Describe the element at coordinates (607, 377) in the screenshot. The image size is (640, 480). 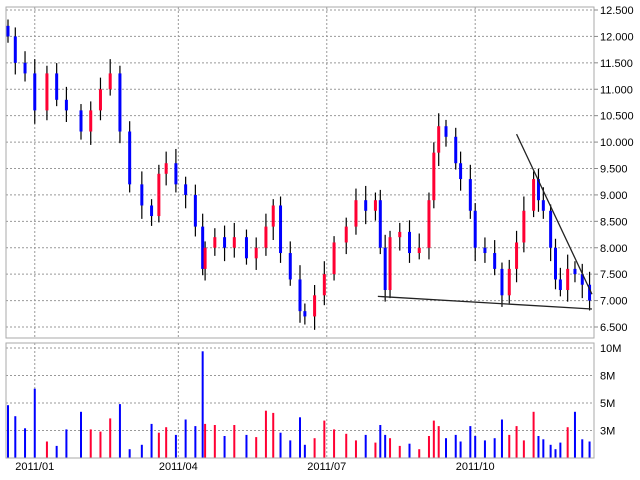
I see `volume-tick-label: 8M` at that location.